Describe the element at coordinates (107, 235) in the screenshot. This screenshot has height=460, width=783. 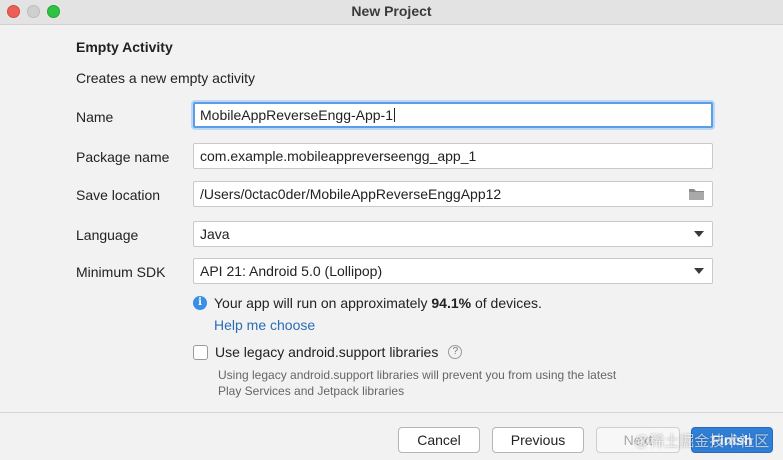
I see `language-label: Language` at that location.